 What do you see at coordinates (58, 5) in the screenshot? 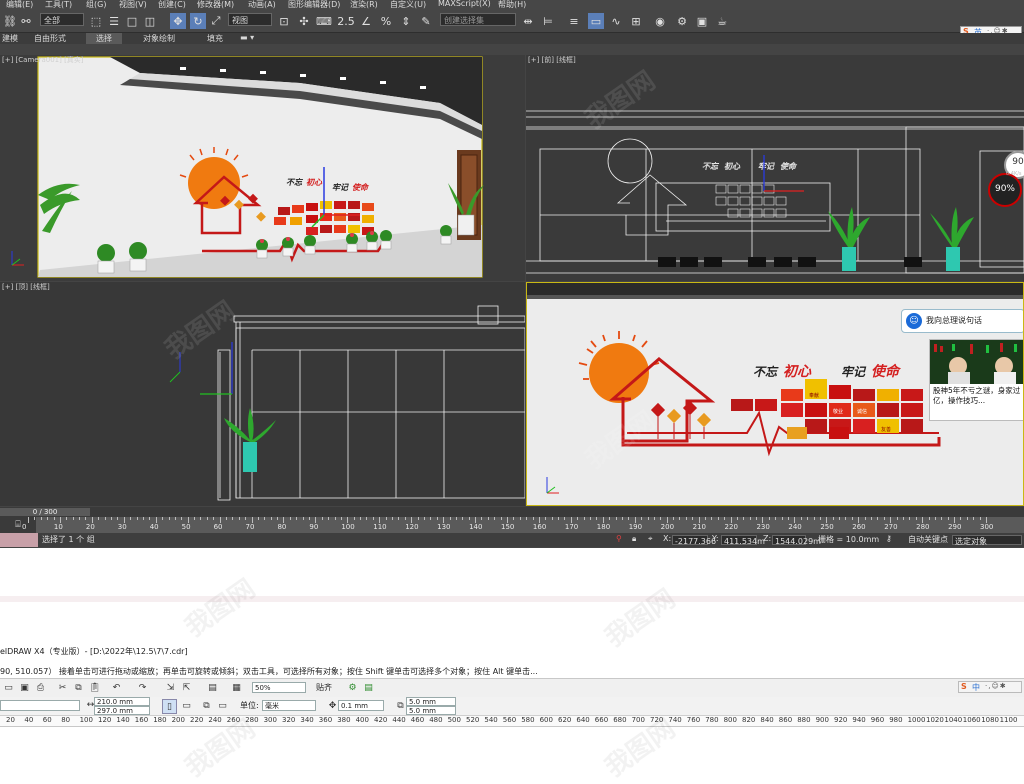
I see `menu-tools: 工具(T)` at bounding box center [58, 5].